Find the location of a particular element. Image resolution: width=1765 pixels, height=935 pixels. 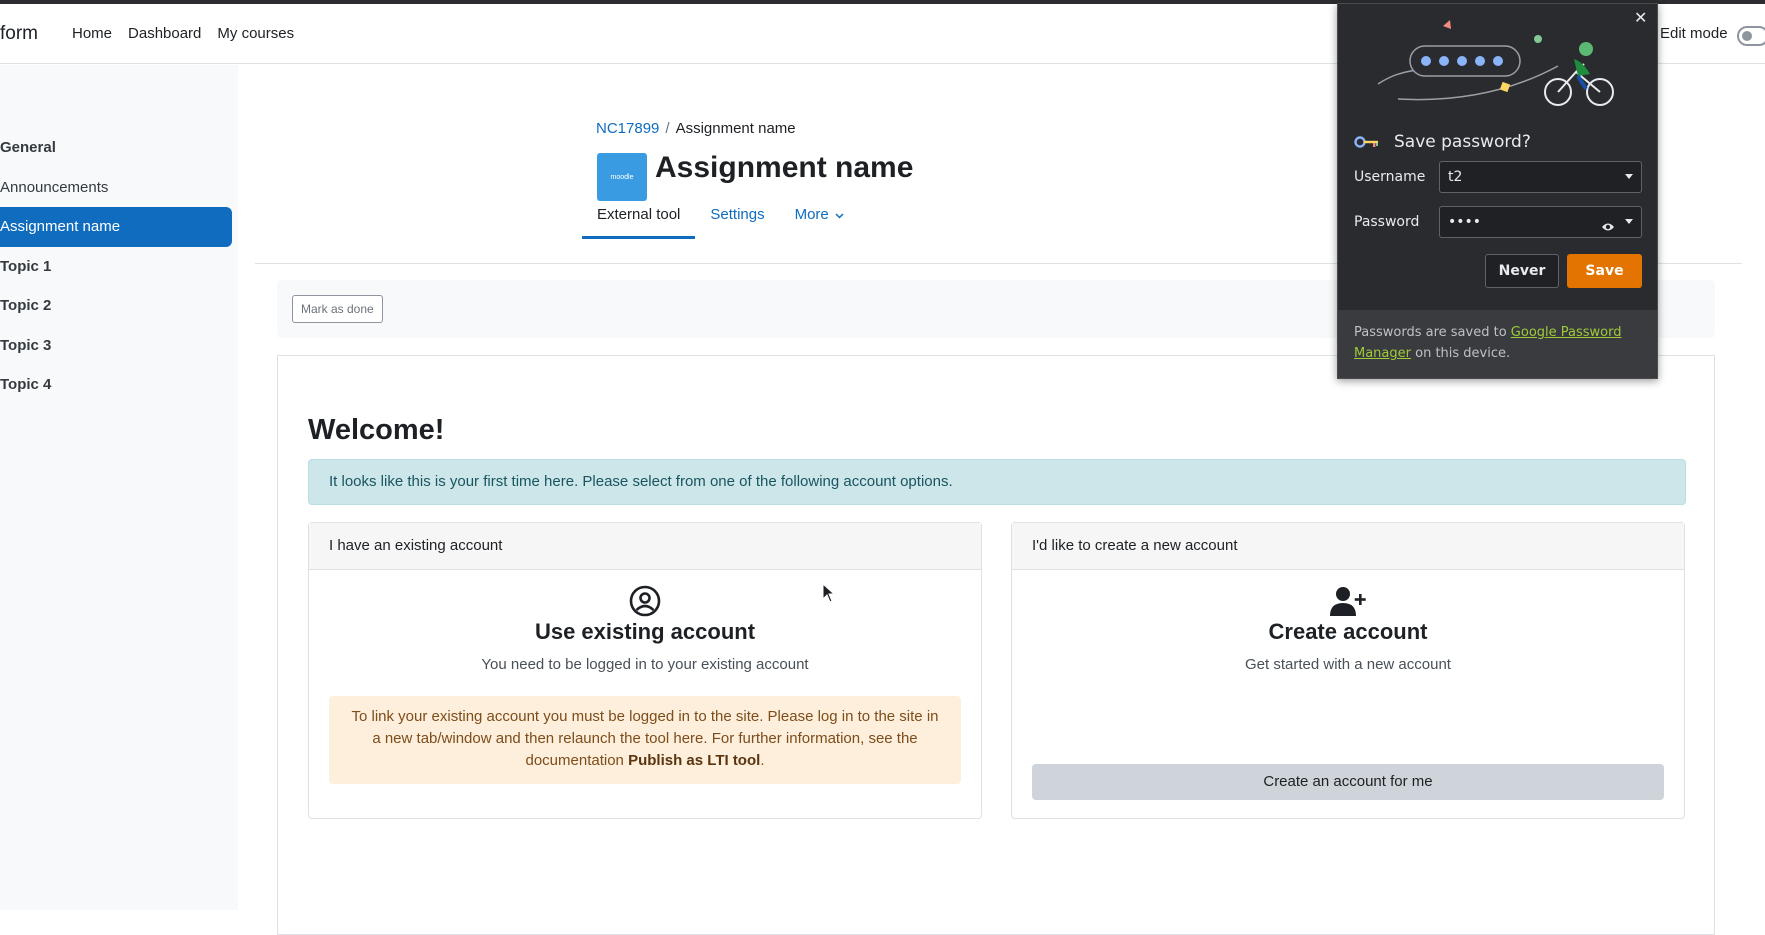

breadcrumb-course-link: NC17899 is located at coordinates (627, 128).